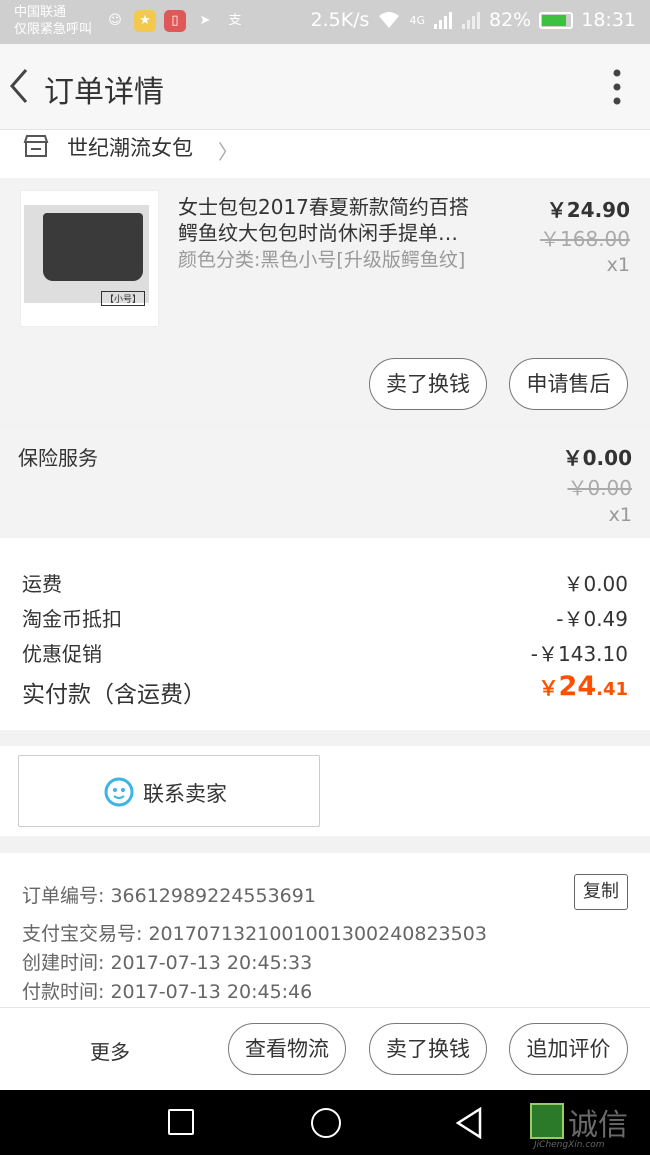 The width and height of the screenshot is (650, 1155). Describe the element at coordinates (185, 794) in the screenshot. I see `contact-seller-label: 联系卖家` at that location.